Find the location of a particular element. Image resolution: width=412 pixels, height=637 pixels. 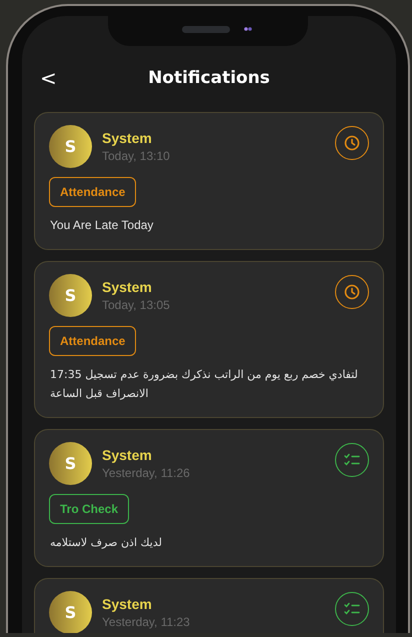

notification-time: Yesterday, 11:26 is located at coordinates (146, 473).